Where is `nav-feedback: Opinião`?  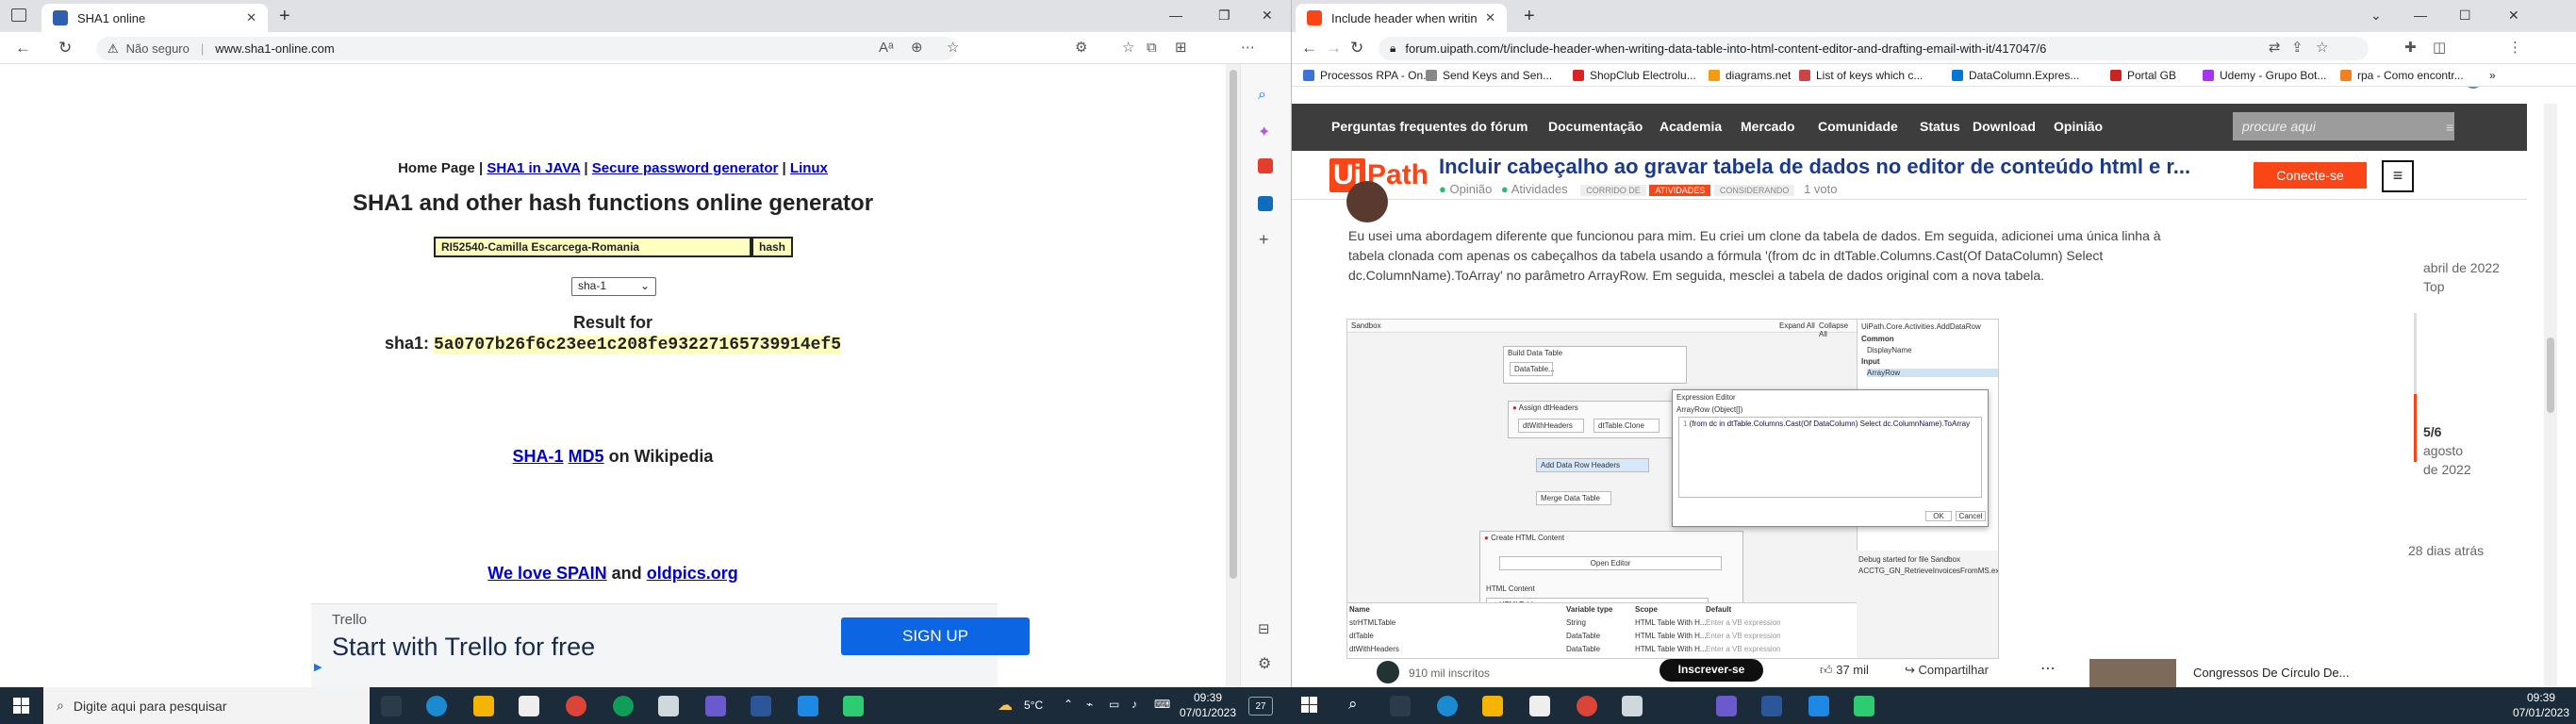
nav-feedback: Opinião is located at coordinates (2078, 126).